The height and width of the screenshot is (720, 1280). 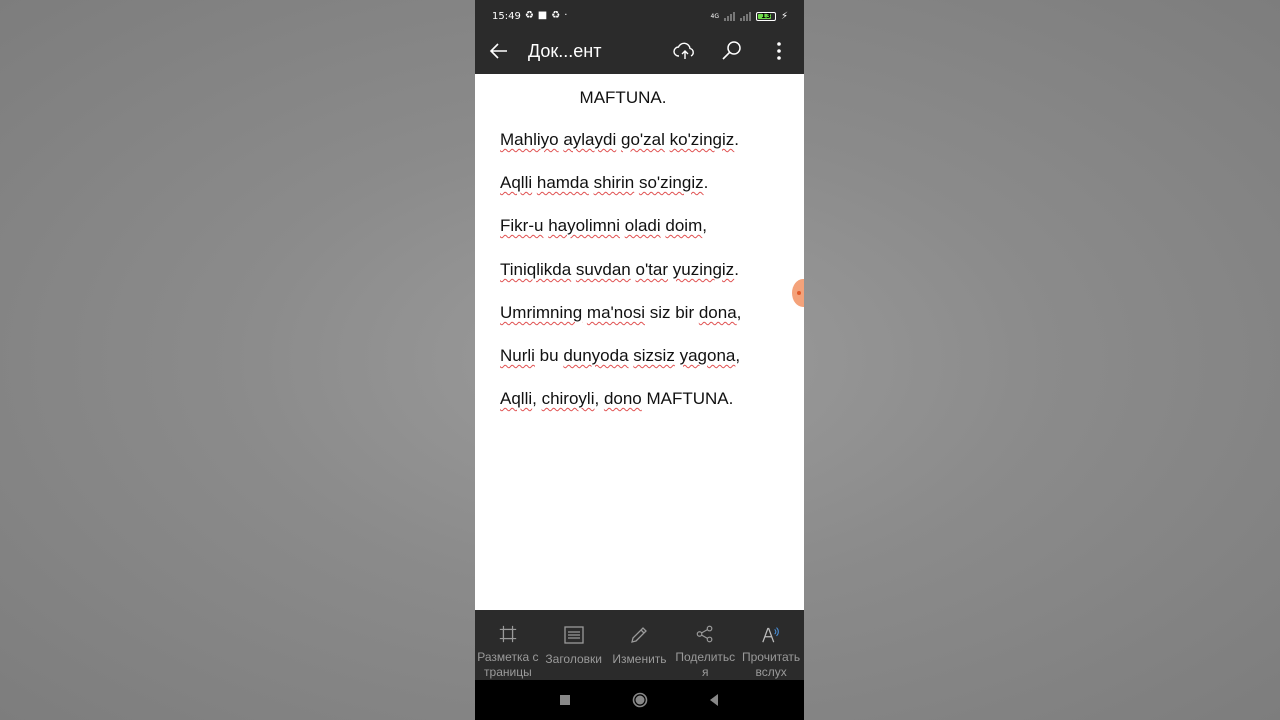 What do you see at coordinates (671, 312) in the screenshot?
I see `text-run: siz bir` at bounding box center [671, 312].